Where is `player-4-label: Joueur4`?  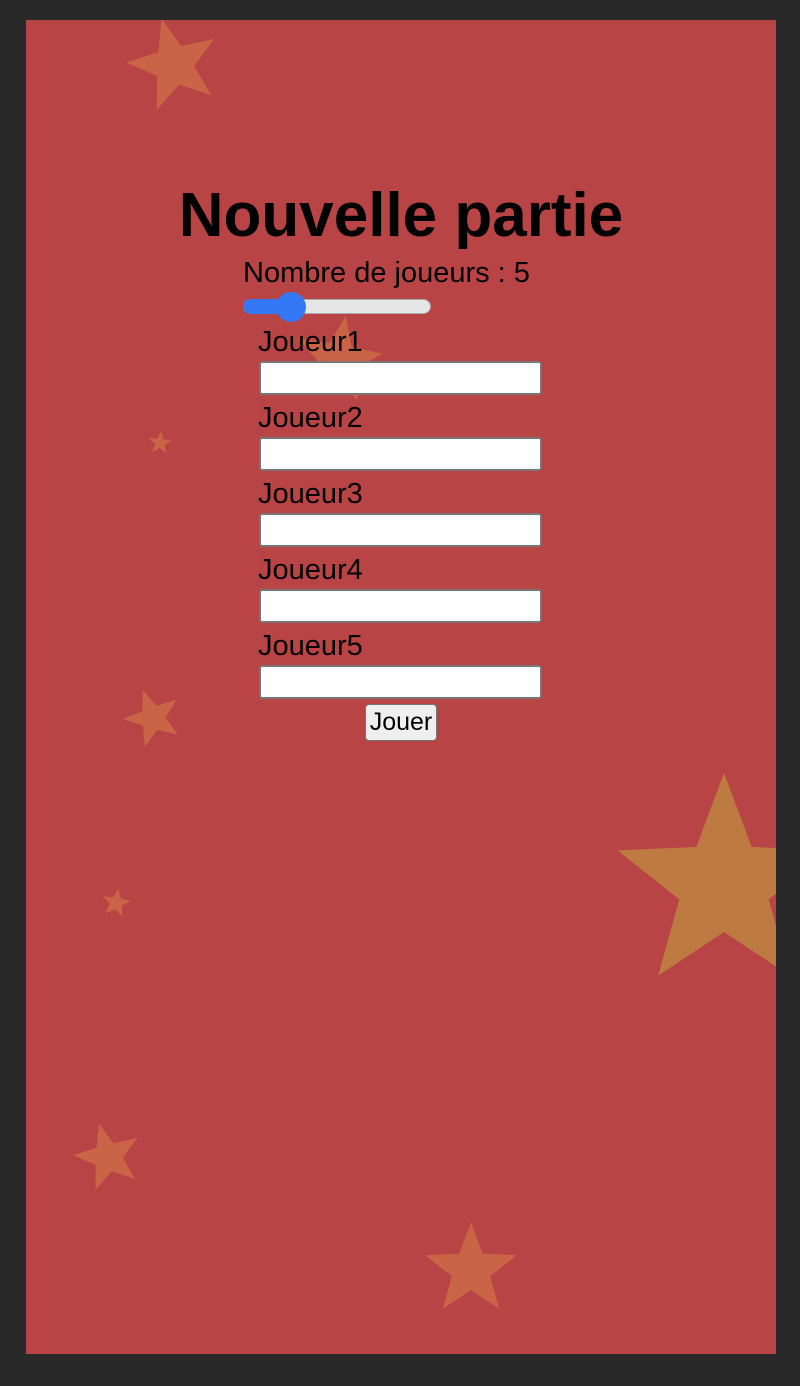
player-4-label: Joueur4 is located at coordinates (310, 570).